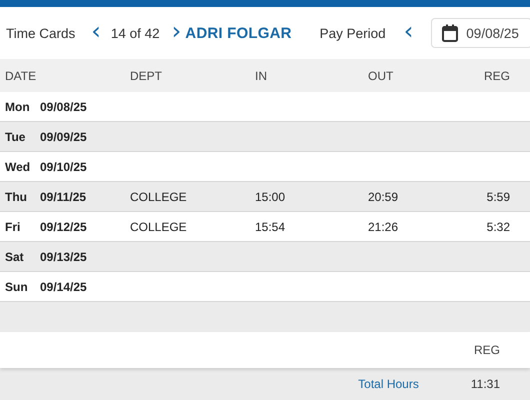  Describe the element at coordinates (496, 75) in the screenshot. I see `column-header: REG` at that location.